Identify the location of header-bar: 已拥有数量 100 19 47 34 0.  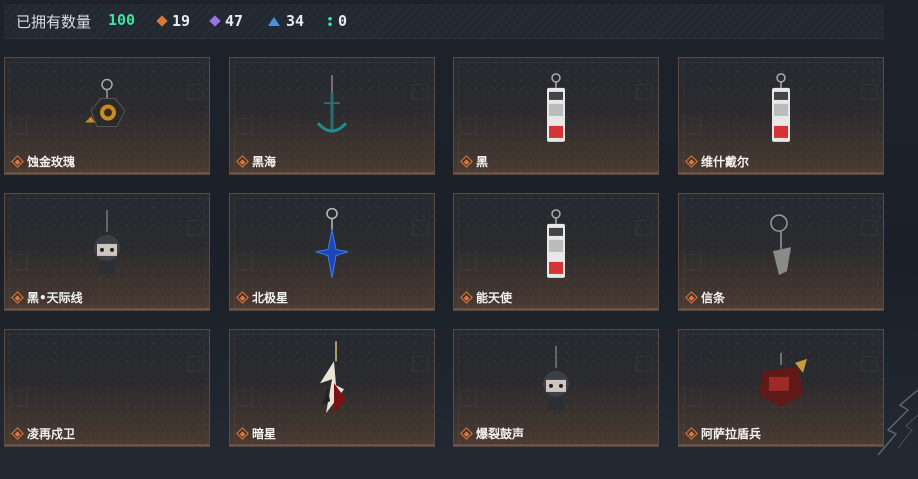
(444, 21).